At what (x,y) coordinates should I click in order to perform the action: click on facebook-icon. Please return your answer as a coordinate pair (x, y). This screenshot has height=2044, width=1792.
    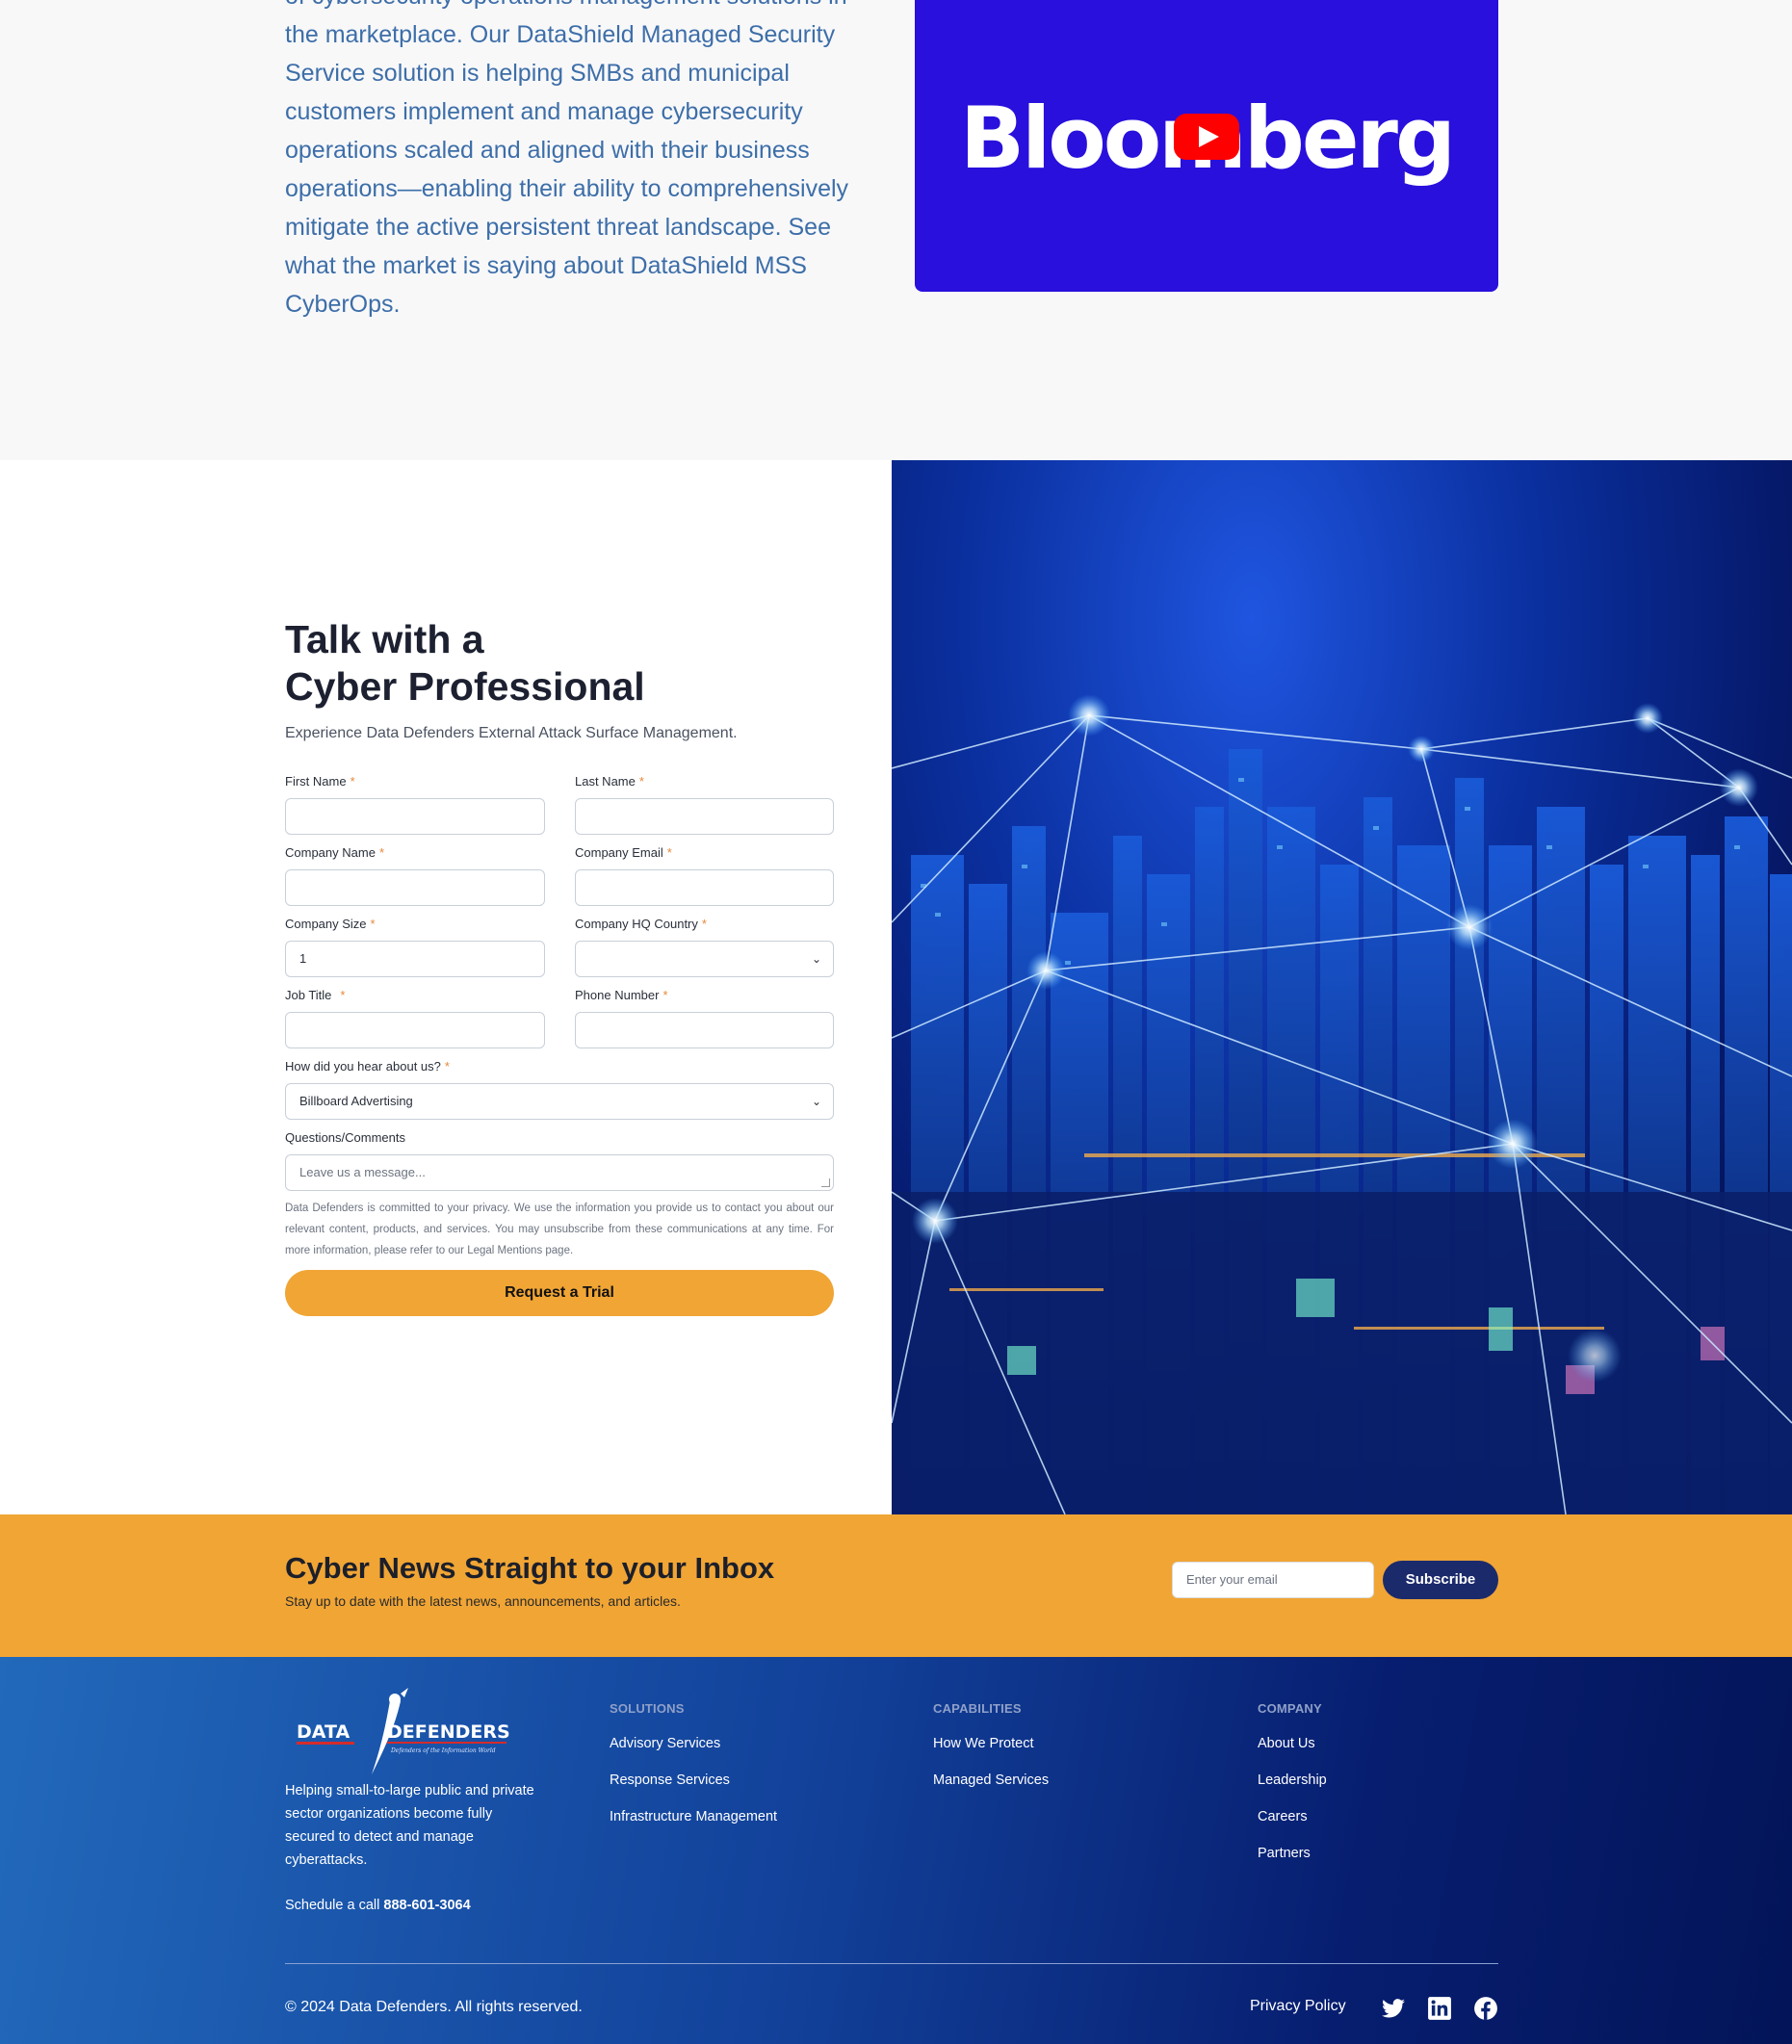
    Looking at the image, I should click on (1485, 2008).